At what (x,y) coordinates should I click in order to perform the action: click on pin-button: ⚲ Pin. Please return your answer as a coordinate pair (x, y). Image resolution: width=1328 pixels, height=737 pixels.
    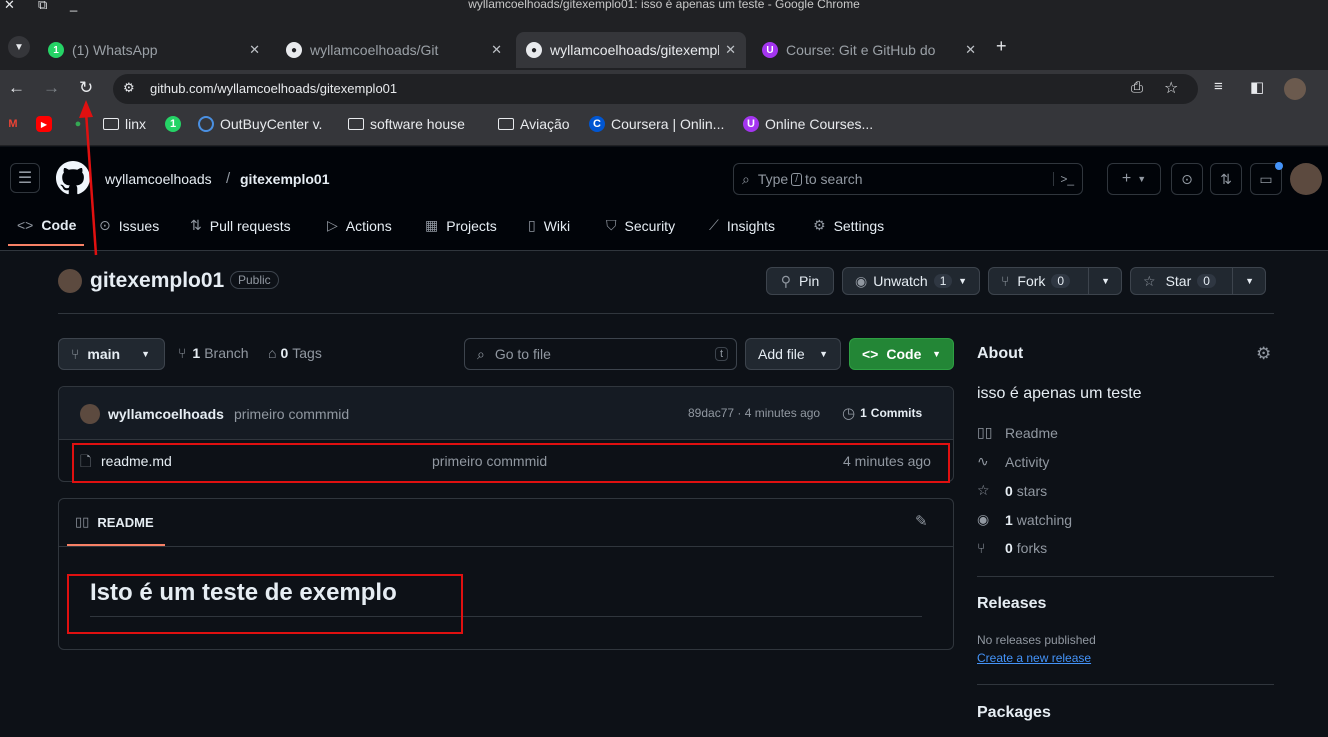
    Looking at the image, I should click on (800, 281).